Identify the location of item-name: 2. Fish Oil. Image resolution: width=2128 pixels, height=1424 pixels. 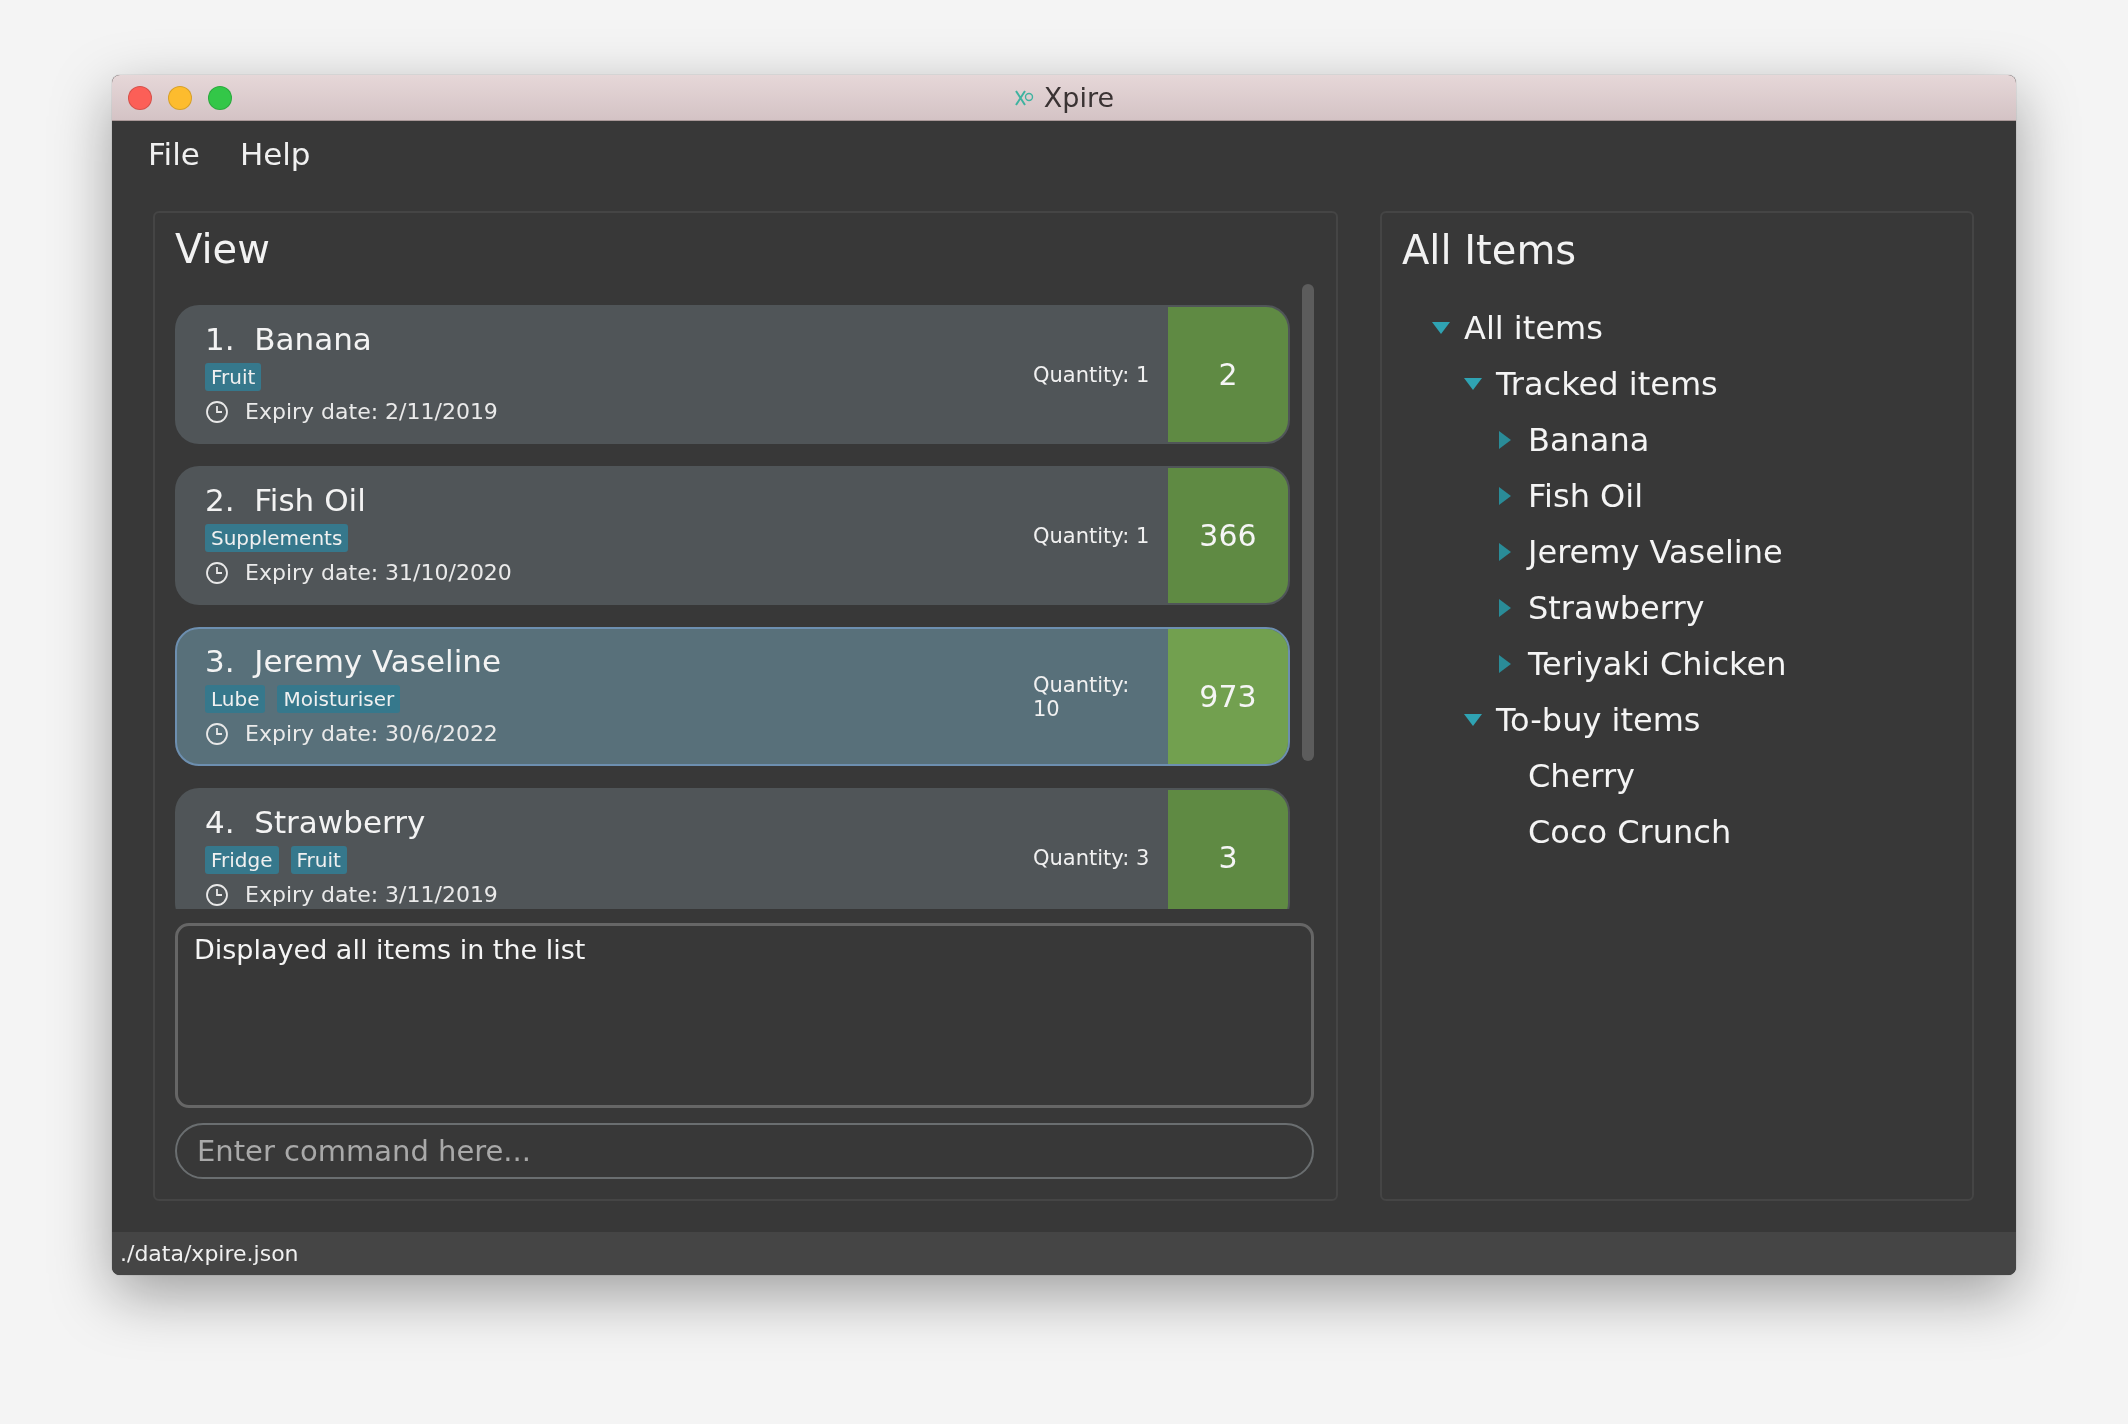
(286, 500).